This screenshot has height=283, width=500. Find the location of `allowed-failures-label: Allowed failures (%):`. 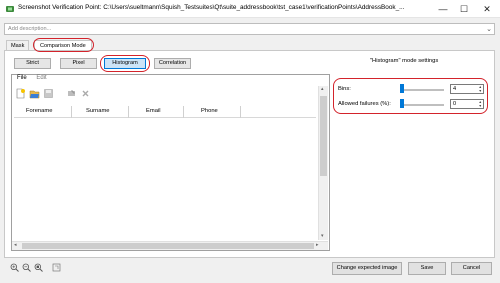

allowed-failures-label: Allowed failures (%): is located at coordinates (364, 104).